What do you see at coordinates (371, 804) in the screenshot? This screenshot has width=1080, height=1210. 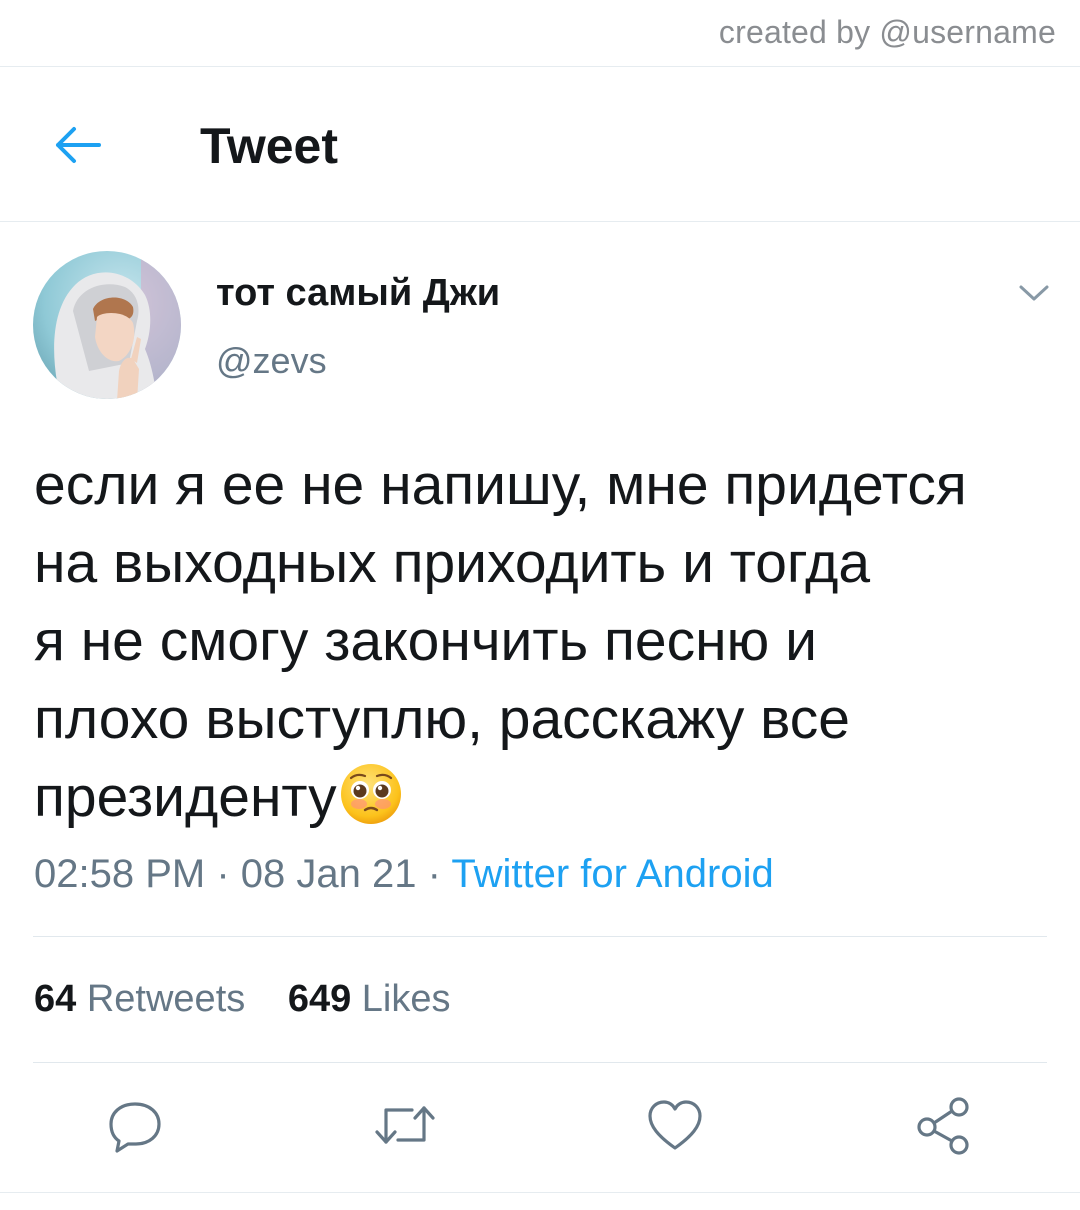 I see `pleading-face-emoji` at bounding box center [371, 804].